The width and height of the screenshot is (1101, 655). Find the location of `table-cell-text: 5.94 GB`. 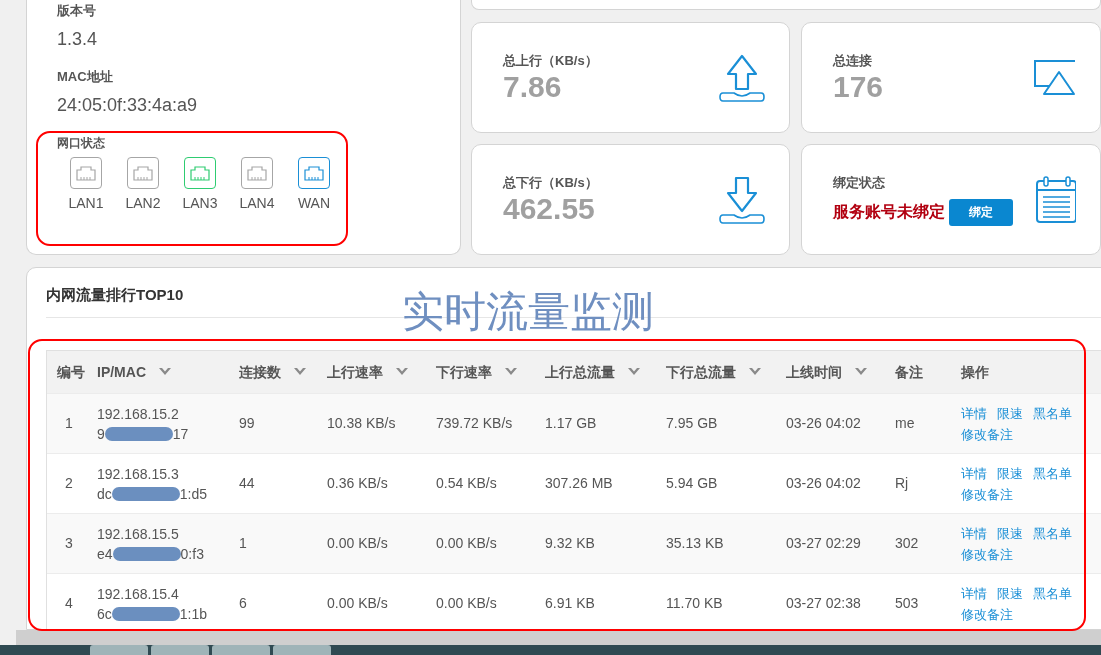

table-cell-text: 5.94 GB is located at coordinates (692, 483).